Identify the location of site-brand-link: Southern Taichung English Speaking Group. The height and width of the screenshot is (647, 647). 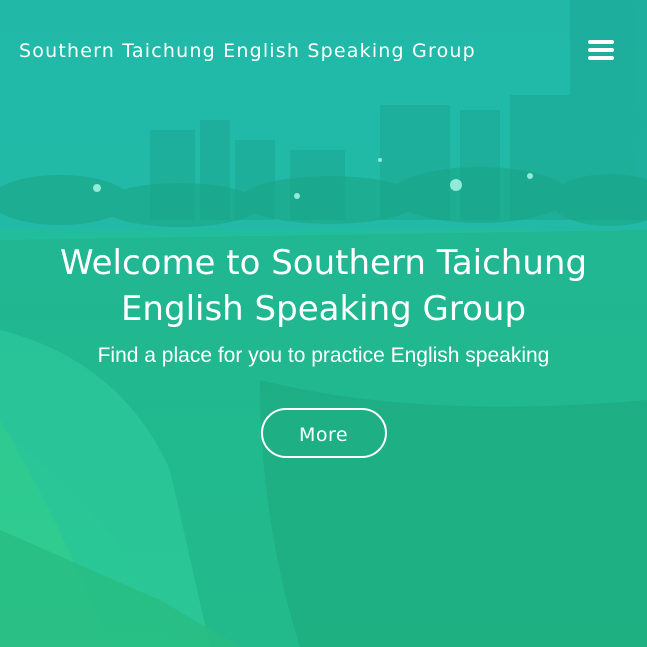
(247, 51).